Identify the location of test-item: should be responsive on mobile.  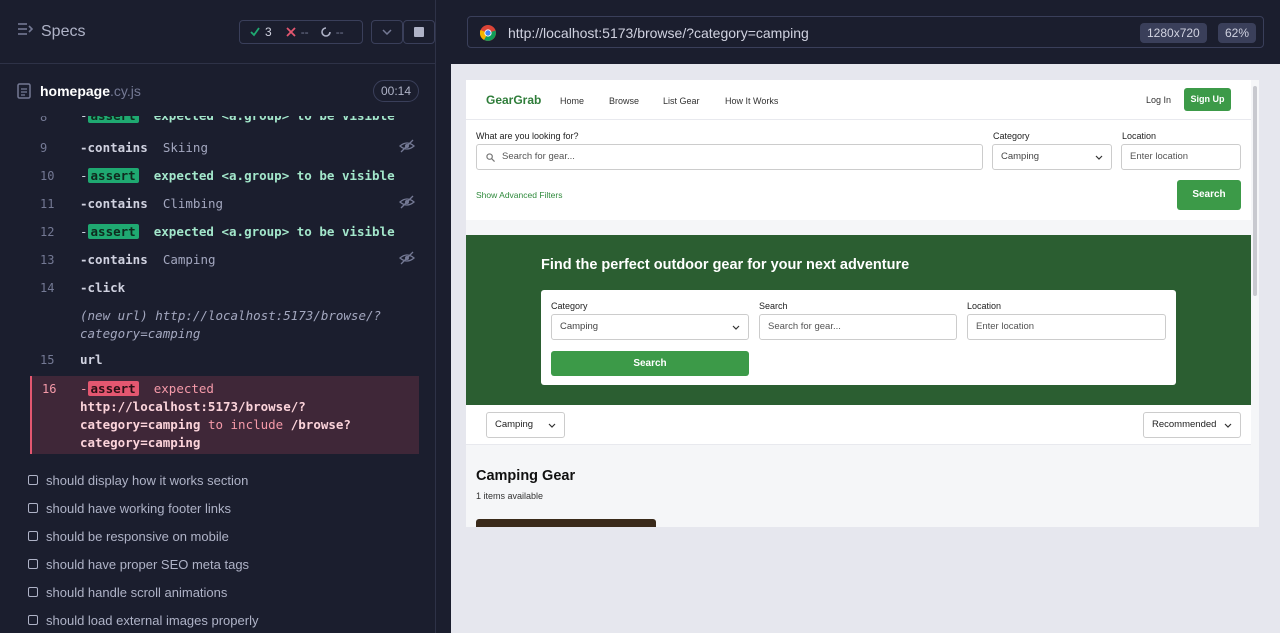
(228, 536).